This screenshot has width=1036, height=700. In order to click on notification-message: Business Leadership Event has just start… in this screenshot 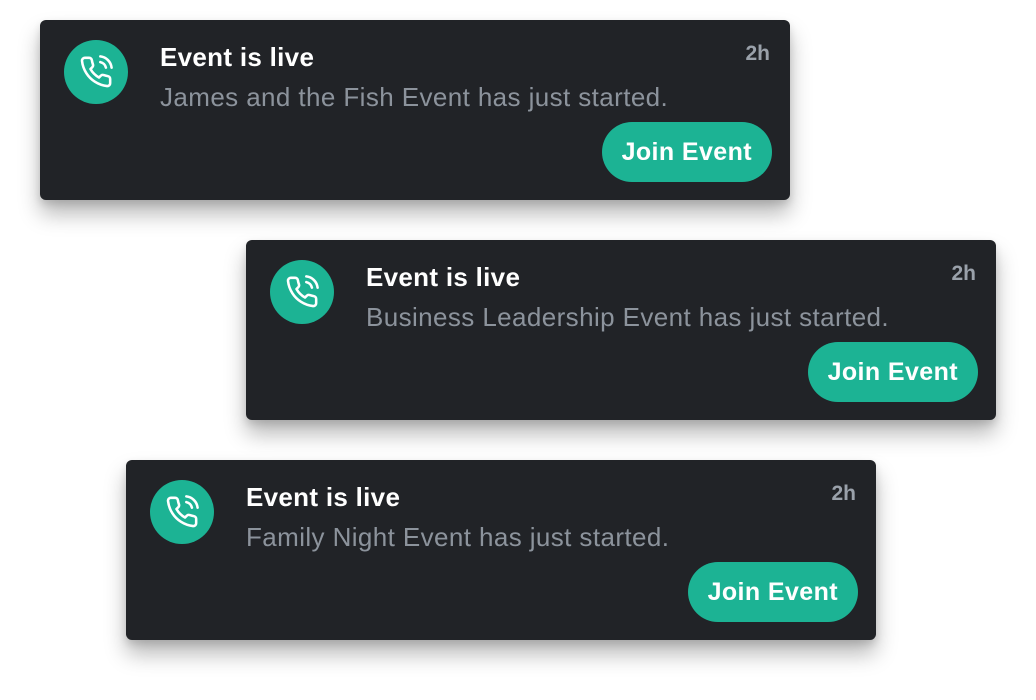, I will do `click(628, 317)`.